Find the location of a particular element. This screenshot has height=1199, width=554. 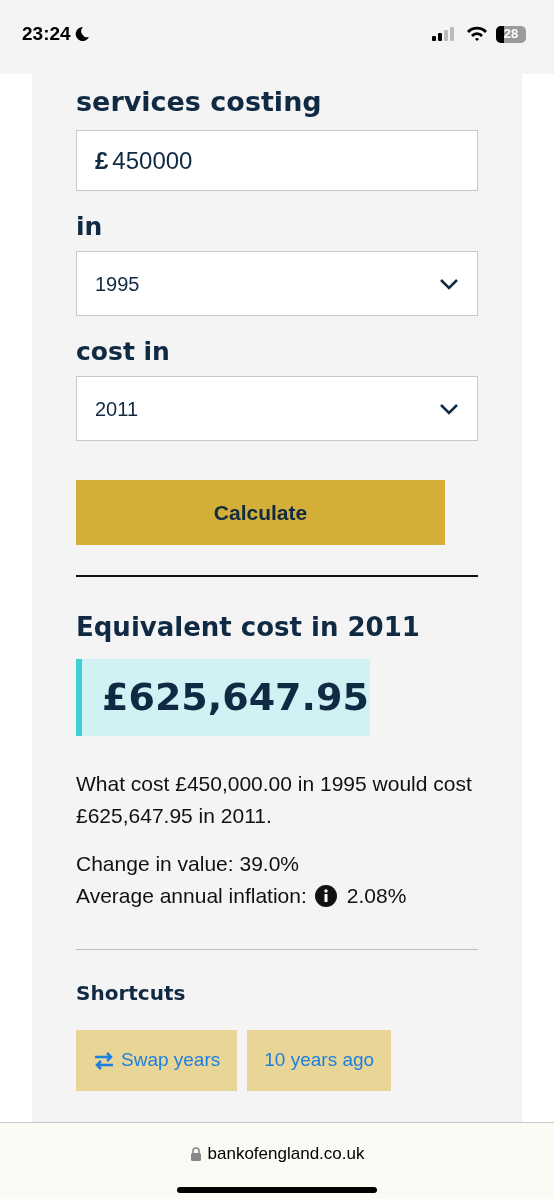

result-heading: Equivalent cost in 2011 is located at coordinates (248, 627).